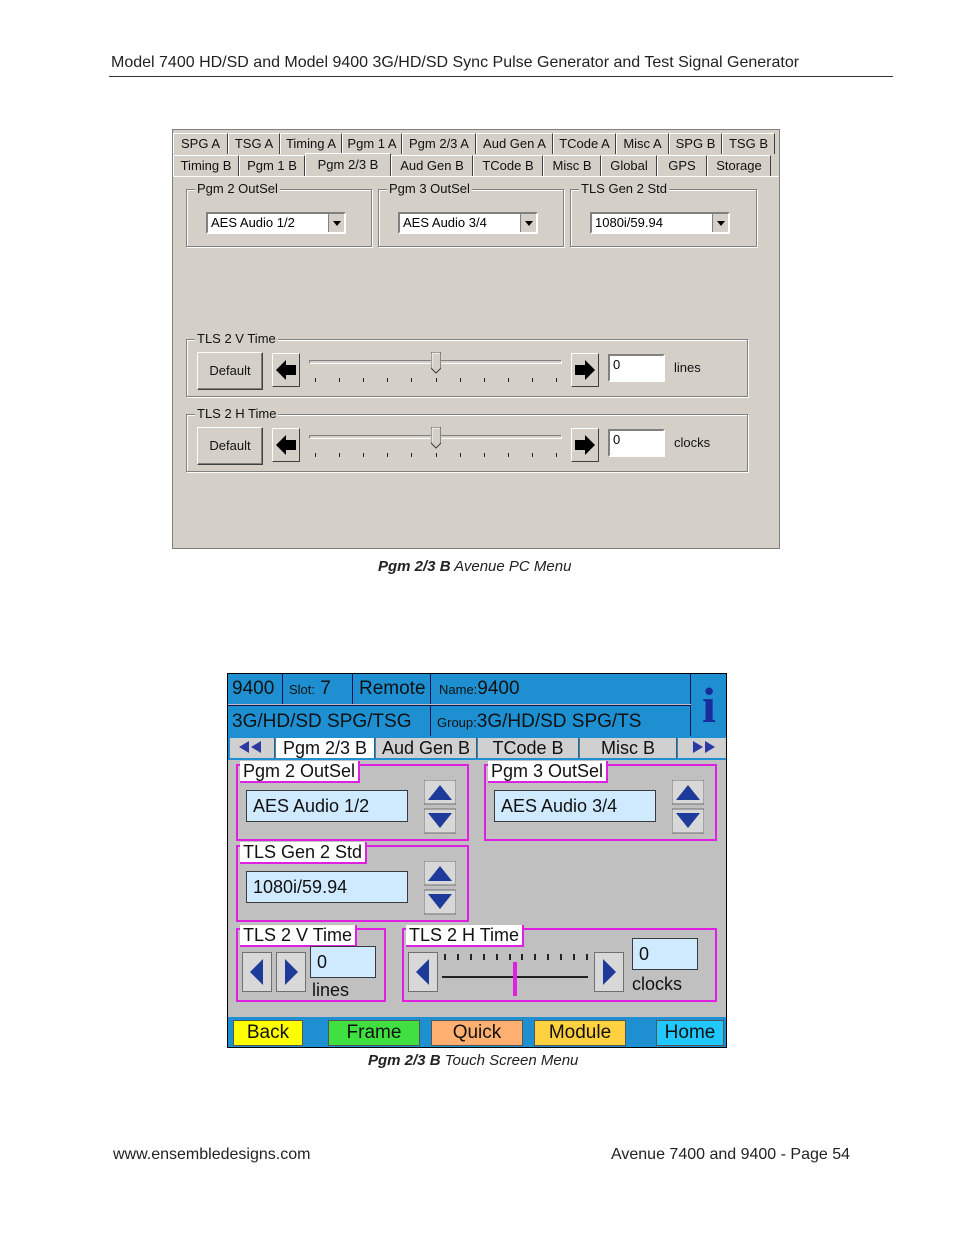 This screenshot has height=1235, width=954. Describe the element at coordinates (276, 223) in the screenshot. I see `pc-pgm2-outsel-select: AES Audio 1/2` at that location.